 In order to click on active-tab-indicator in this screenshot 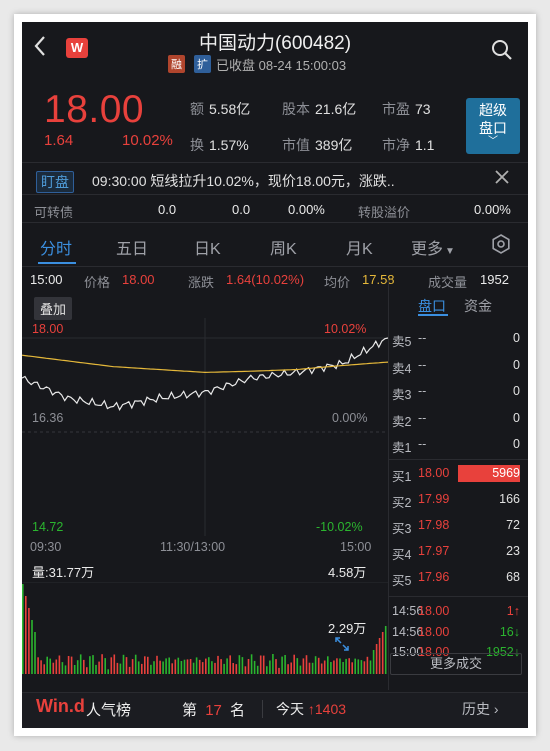, I will do `click(57, 263)`.